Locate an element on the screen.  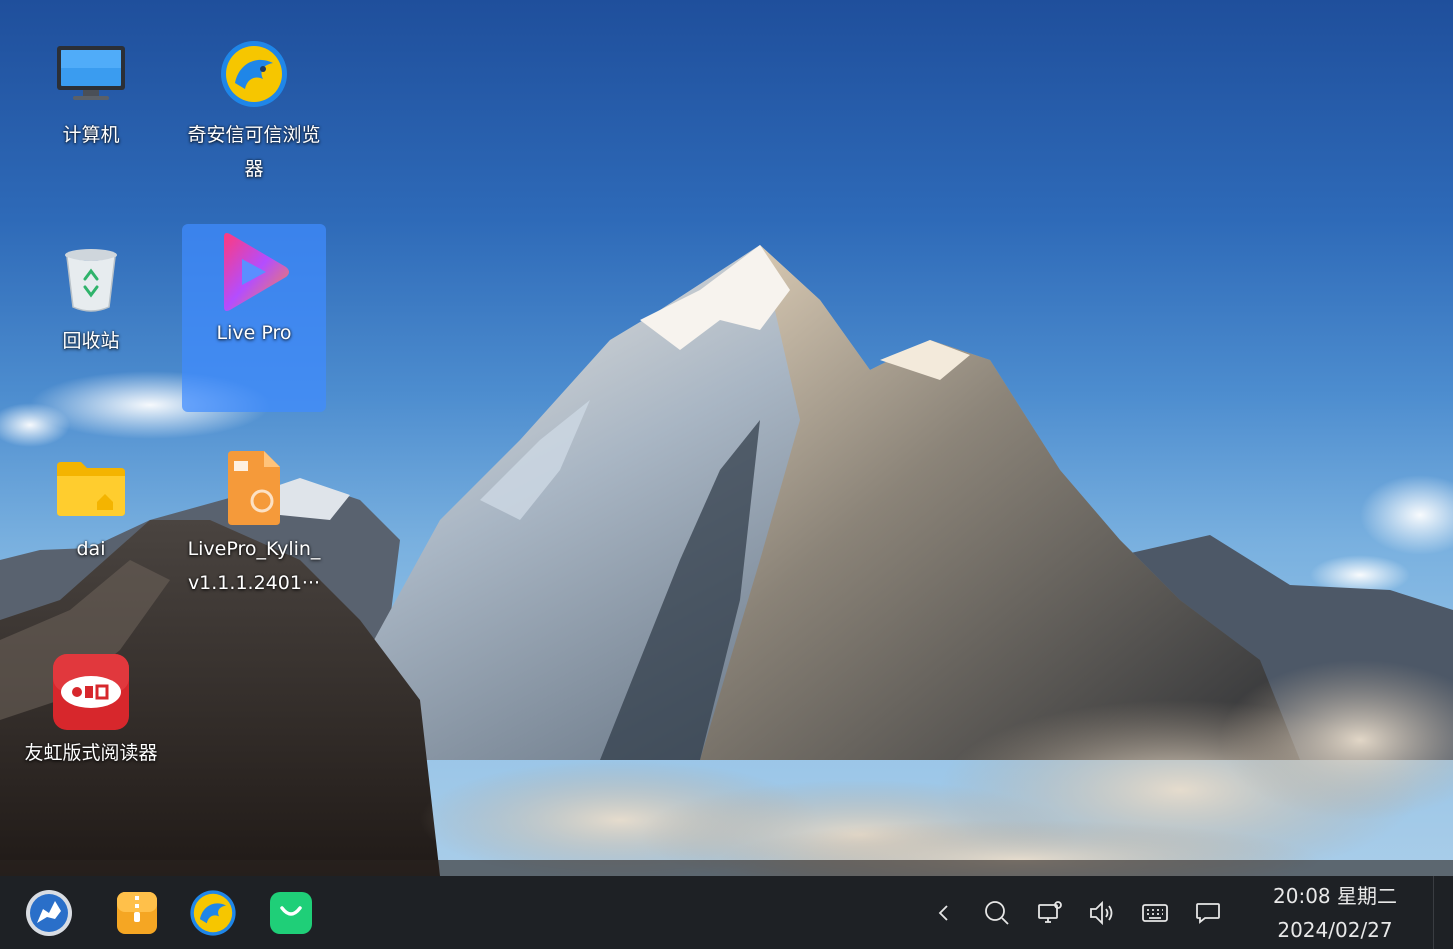
input-method-button is located at coordinates (1155, 913).